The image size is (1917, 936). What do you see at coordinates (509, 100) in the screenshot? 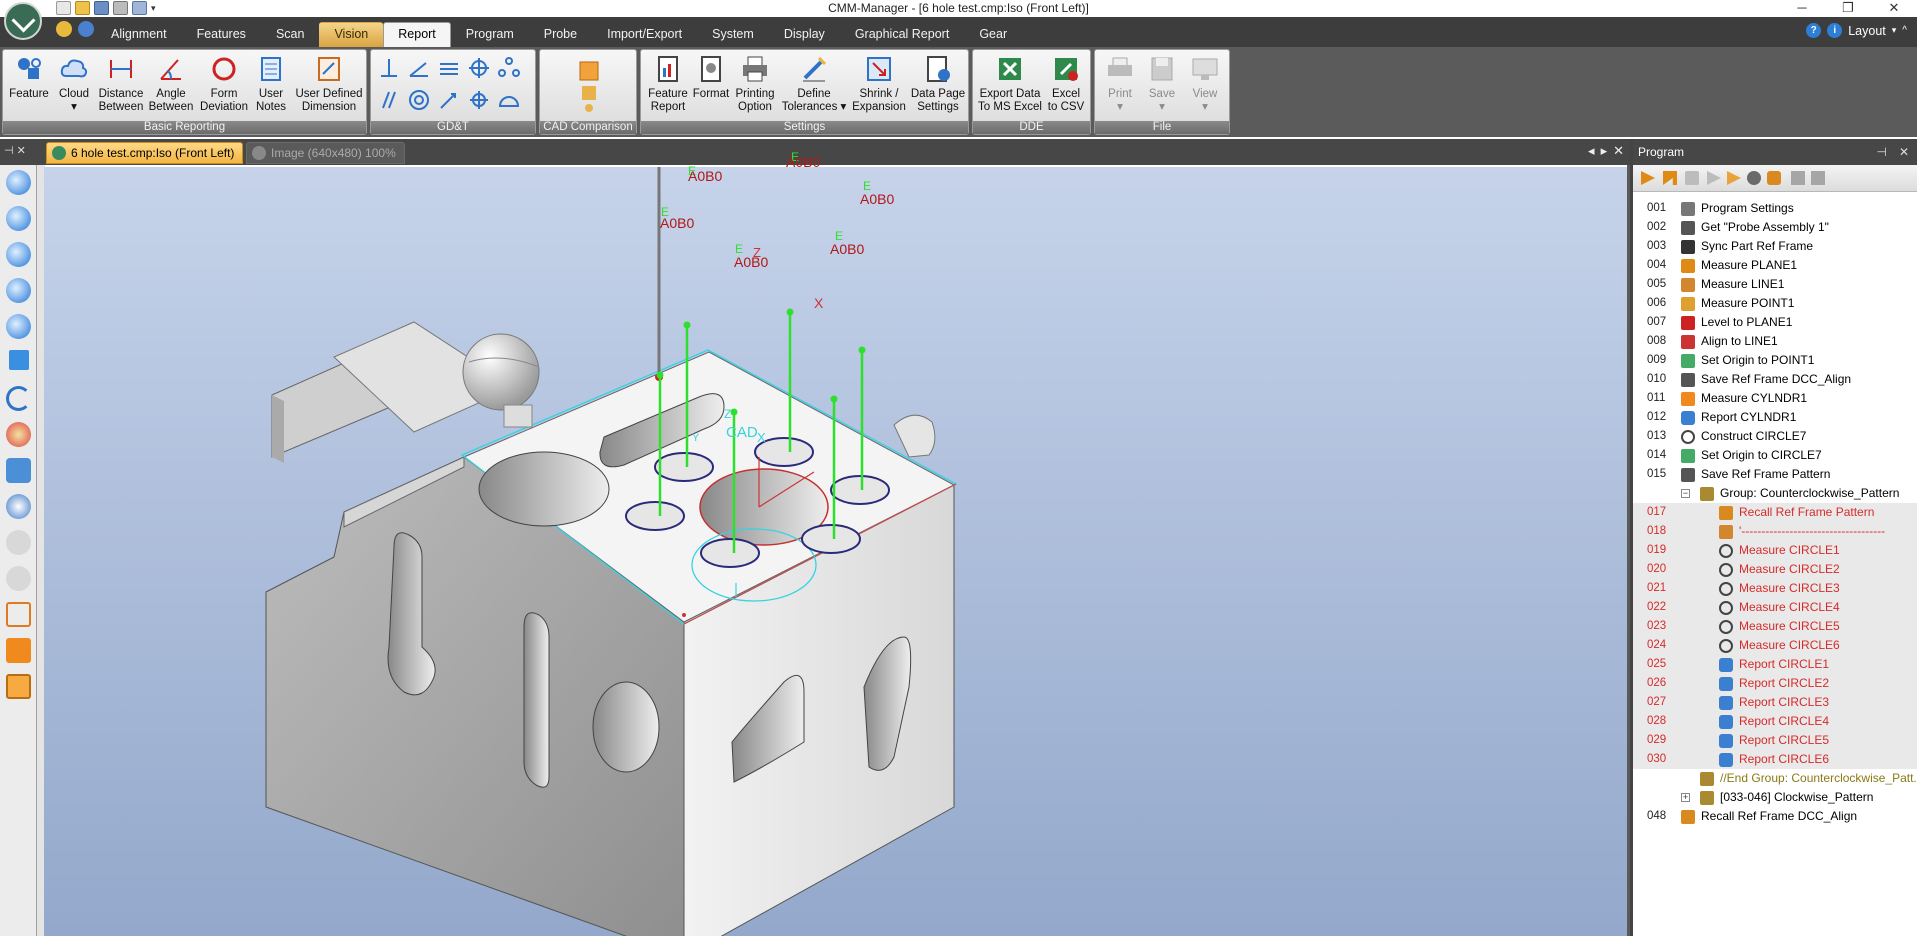
I see `profile-icon` at bounding box center [509, 100].